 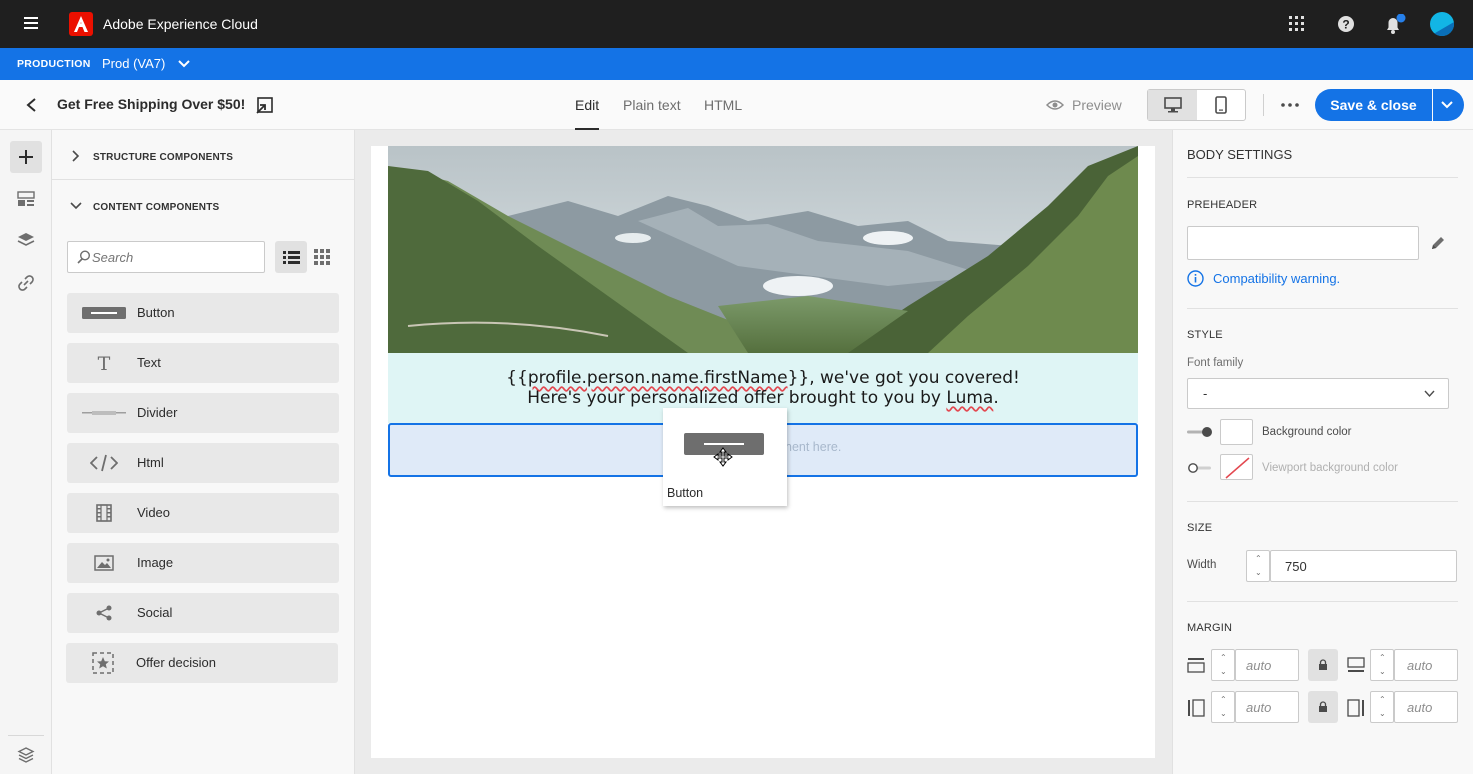 I want to click on sandbox-selector: Prod (VA7), so click(x=133, y=63).